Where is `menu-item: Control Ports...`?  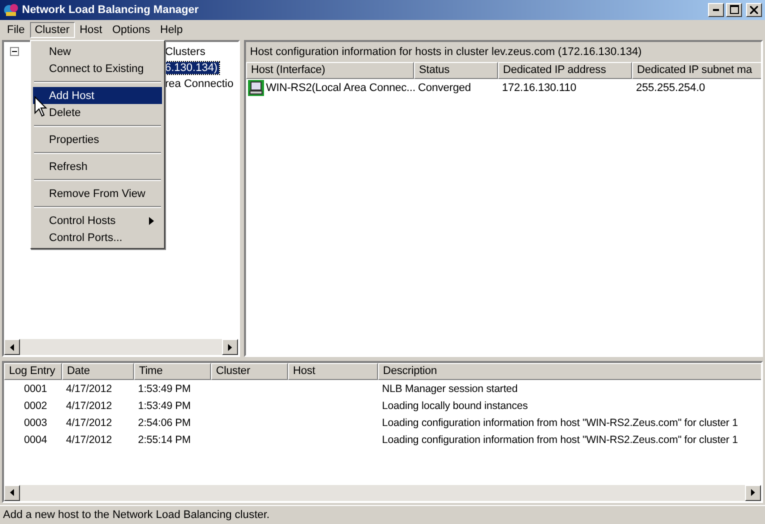
menu-item: Control Ports... is located at coordinates (97, 237).